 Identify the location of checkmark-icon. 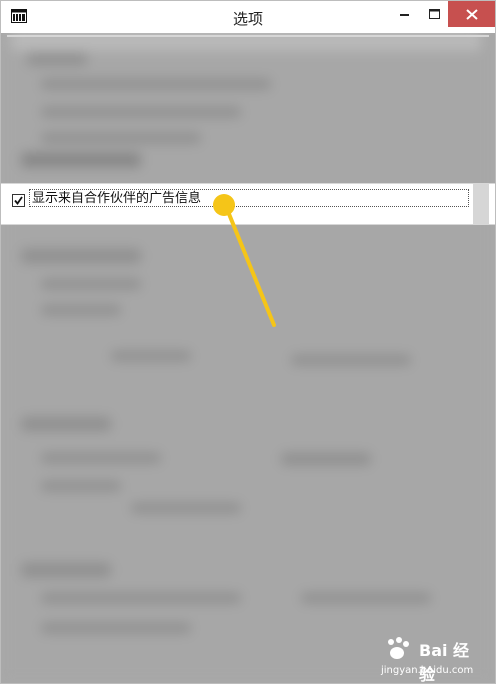
(18, 200).